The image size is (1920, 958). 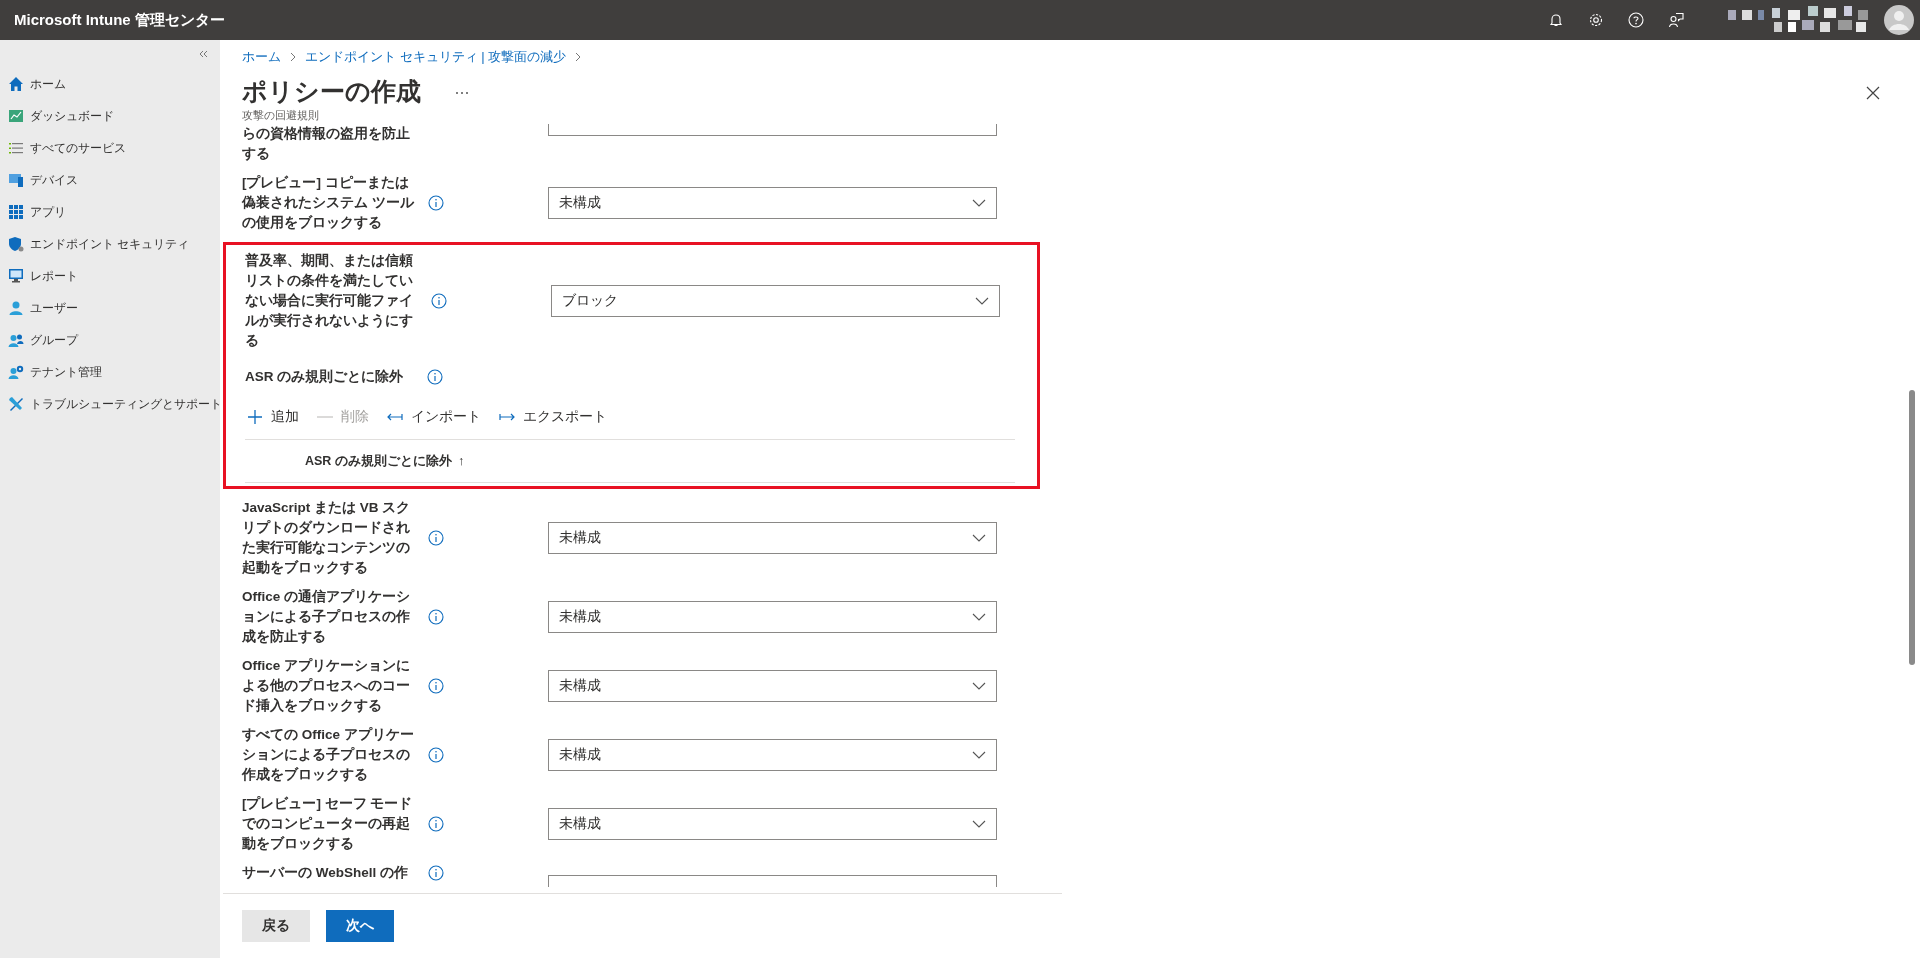 I want to click on setting-label: サーバーの WebShell の作, so click(x=325, y=873).